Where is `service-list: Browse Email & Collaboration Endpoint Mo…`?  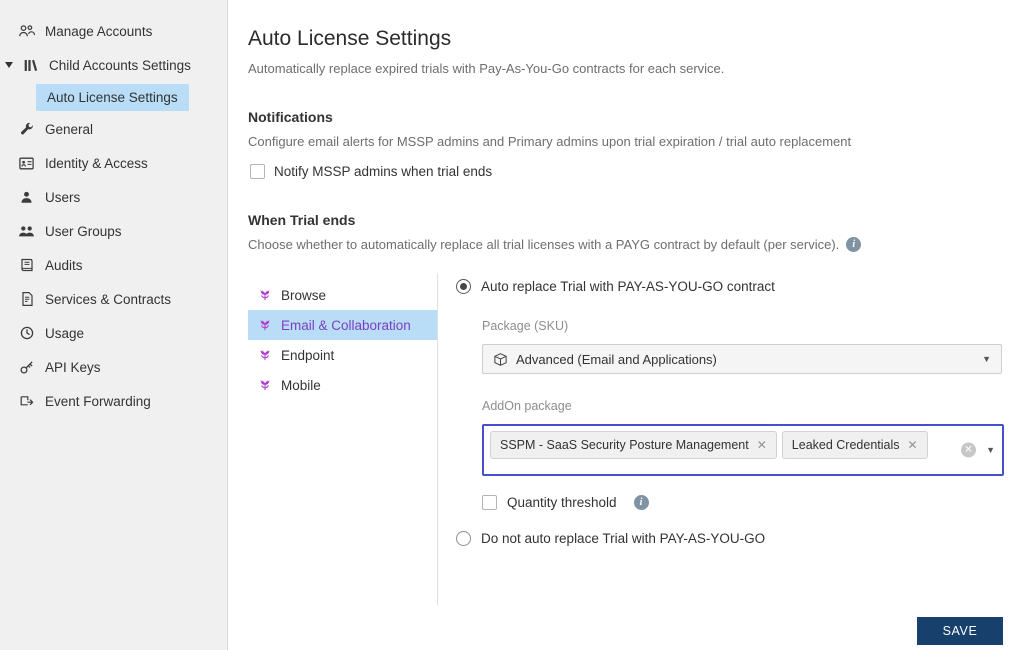 service-list: Browse Email & Collaboration Endpoint Mo… is located at coordinates (342, 439).